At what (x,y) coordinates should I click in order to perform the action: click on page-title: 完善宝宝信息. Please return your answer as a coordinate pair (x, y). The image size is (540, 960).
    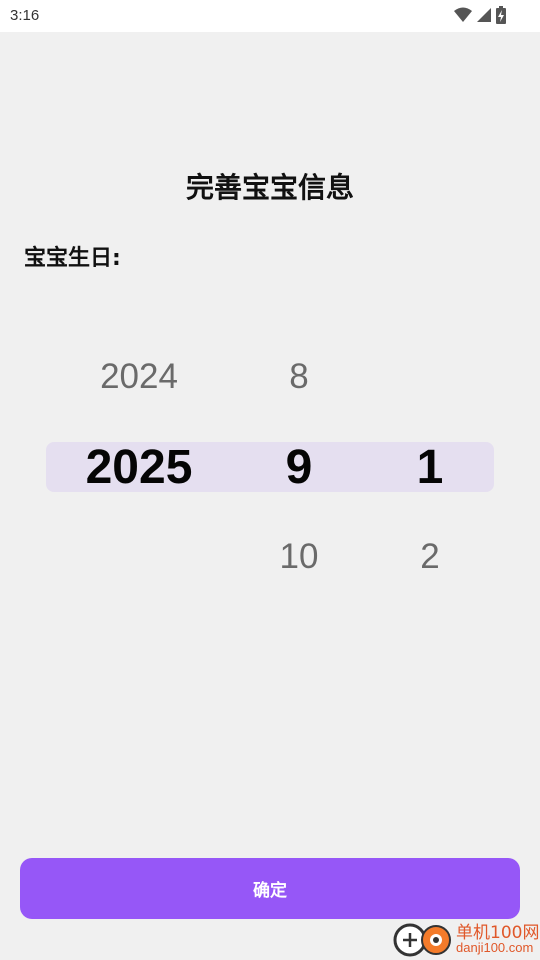
    Looking at the image, I should click on (269, 187).